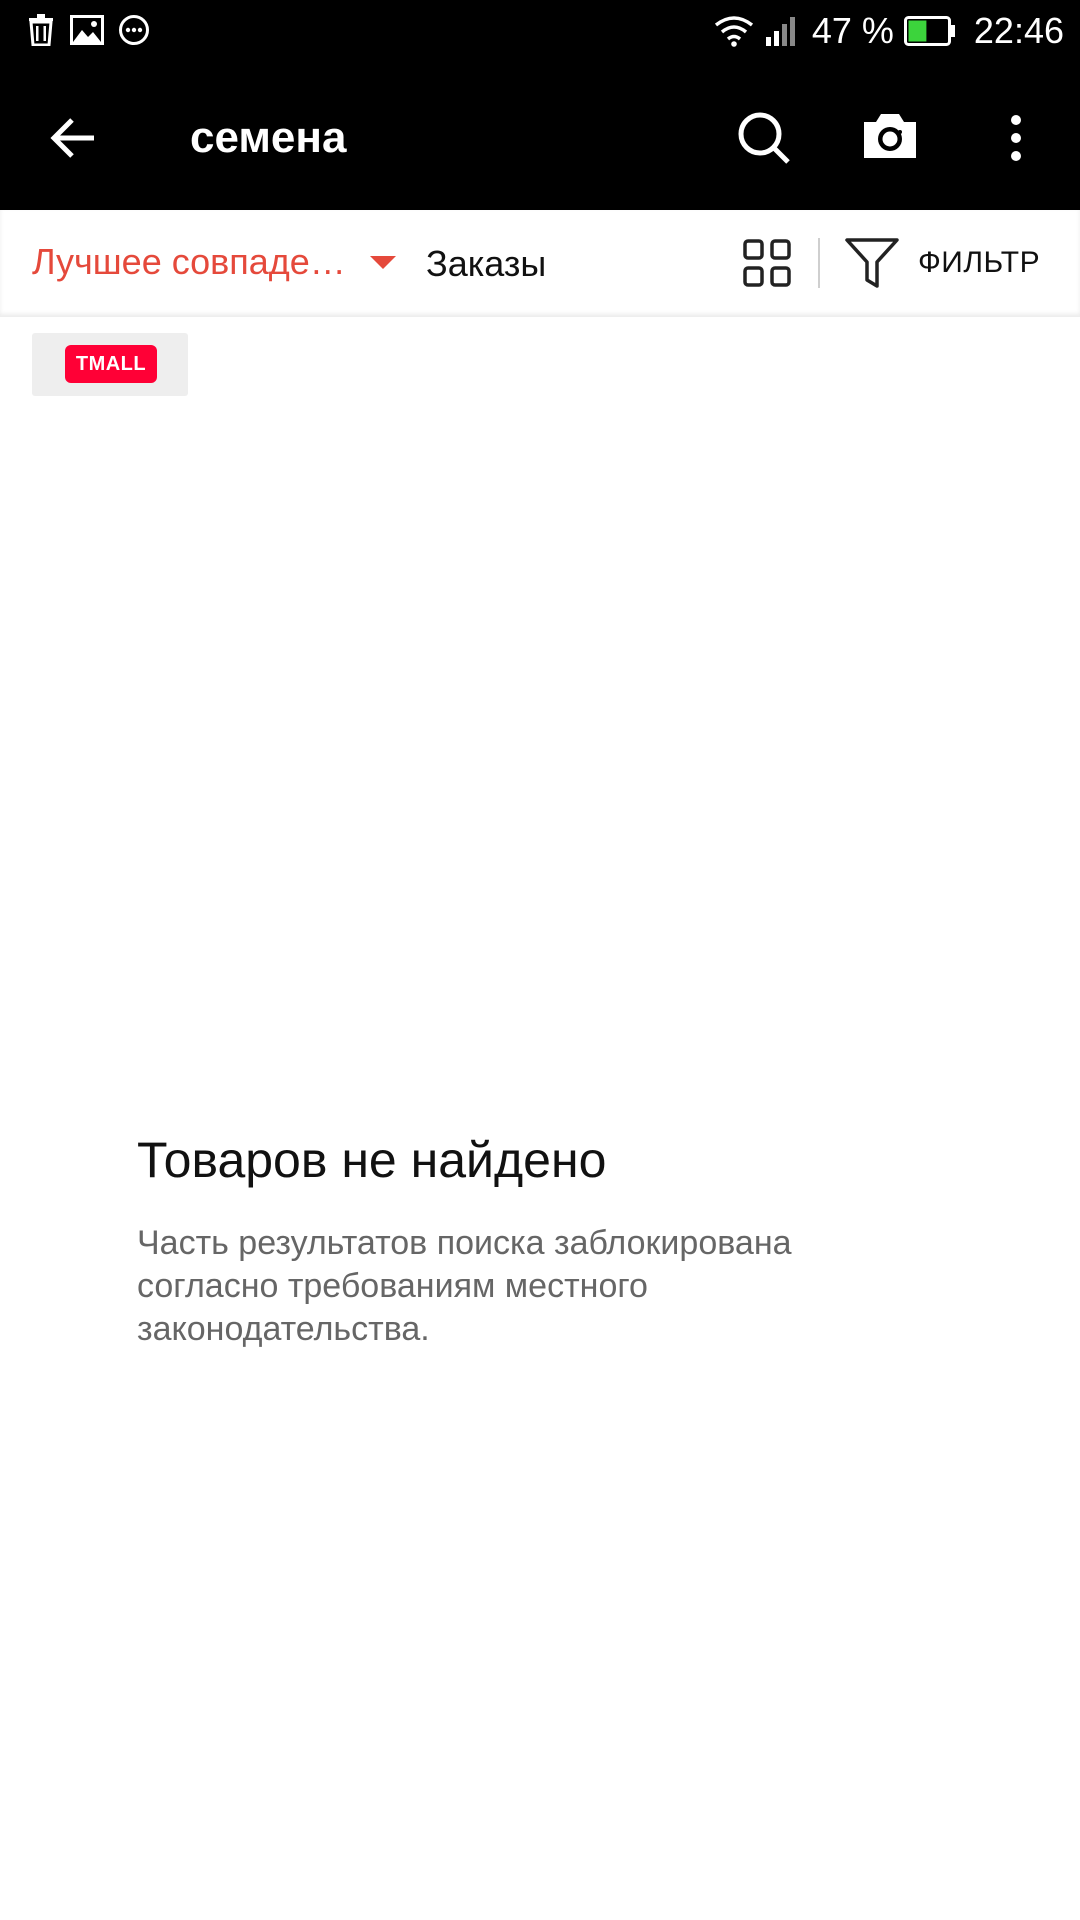 The height and width of the screenshot is (1920, 1080). I want to click on status-system: 47 % 22:46, so click(889, 31).